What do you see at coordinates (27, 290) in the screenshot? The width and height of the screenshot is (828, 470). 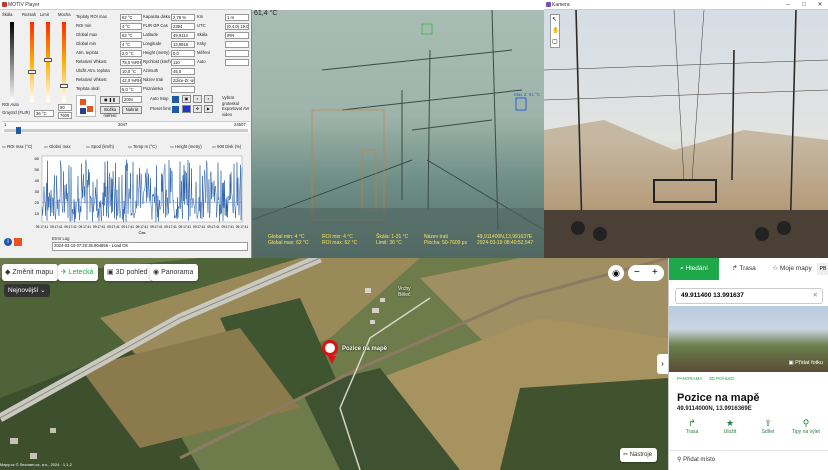 I see `newest-dropdown: Nejnovější ⌄` at bounding box center [27, 290].